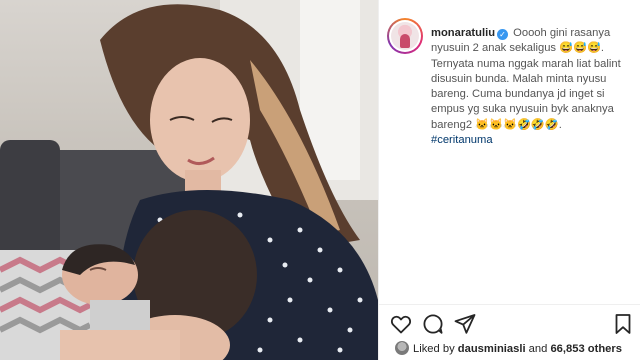 The height and width of the screenshot is (360, 640). What do you see at coordinates (492, 349) in the screenshot?
I see `liker-username-link: dausminiasli` at bounding box center [492, 349].